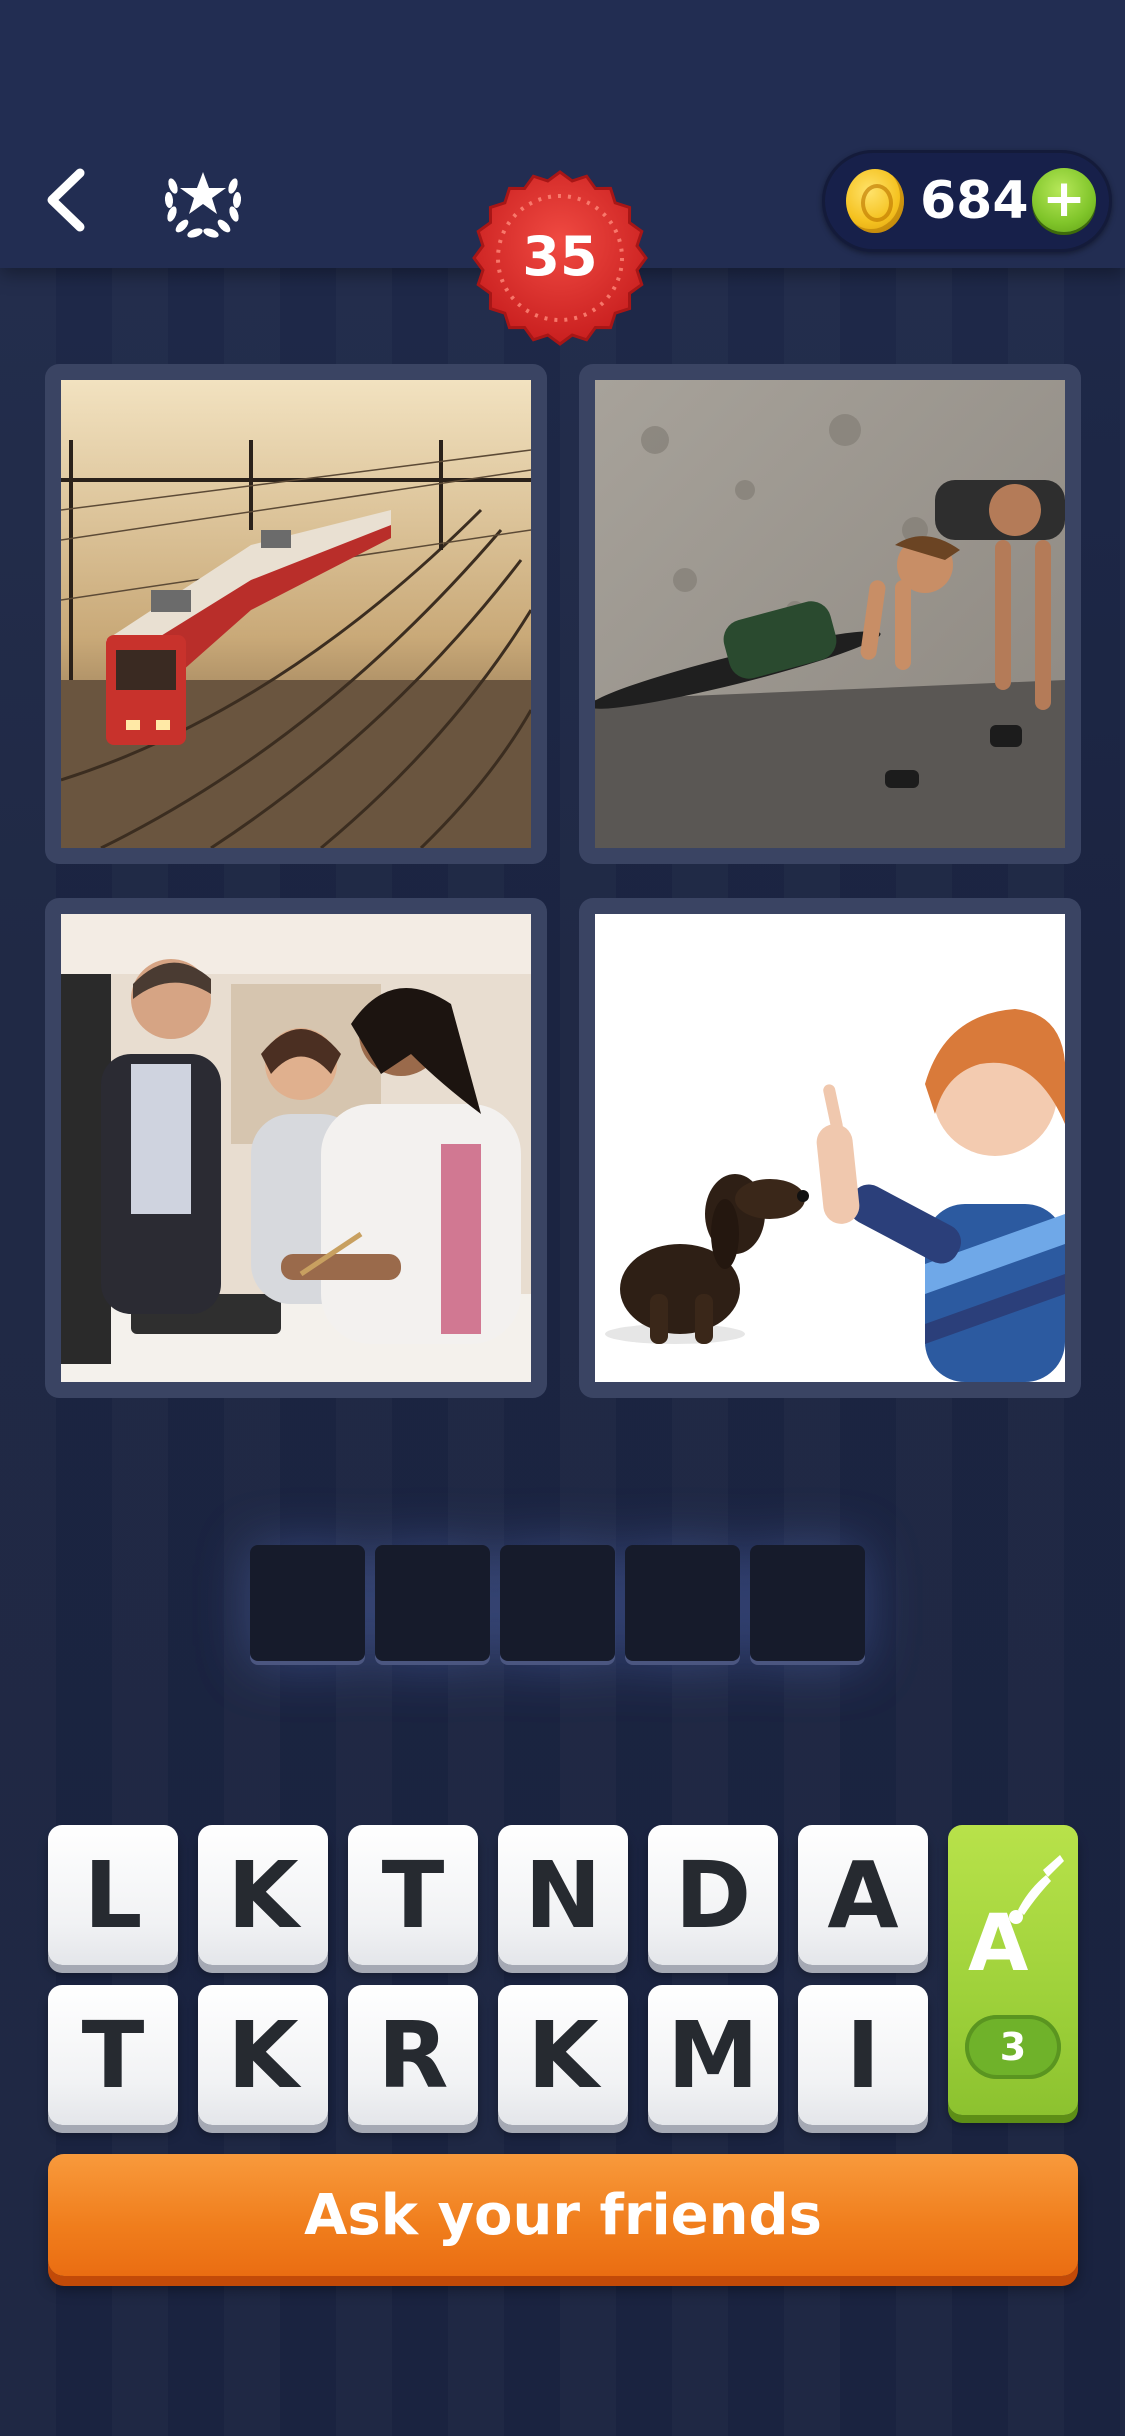 This screenshot has width=1125, height=2436. I want to click on boy-dog-image, so click(830, 1148).